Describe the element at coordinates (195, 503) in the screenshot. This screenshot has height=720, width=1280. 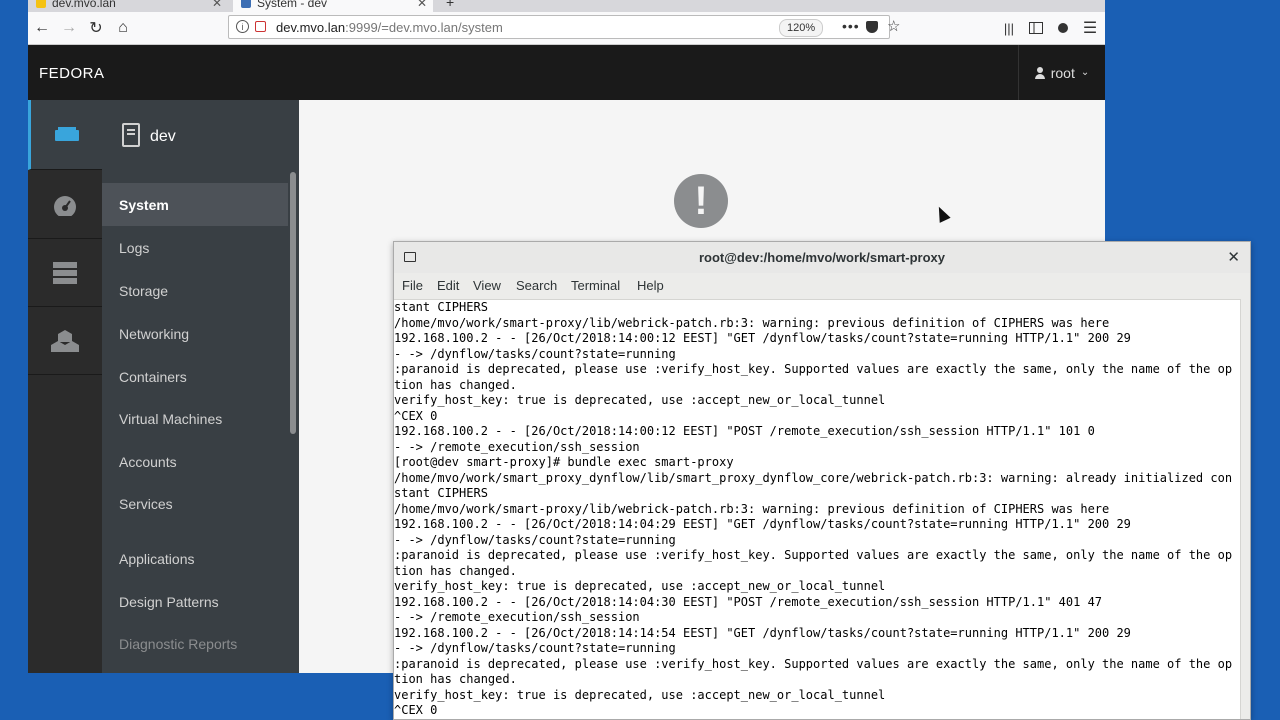
I see `sidebar-item-services: Services` at that location.